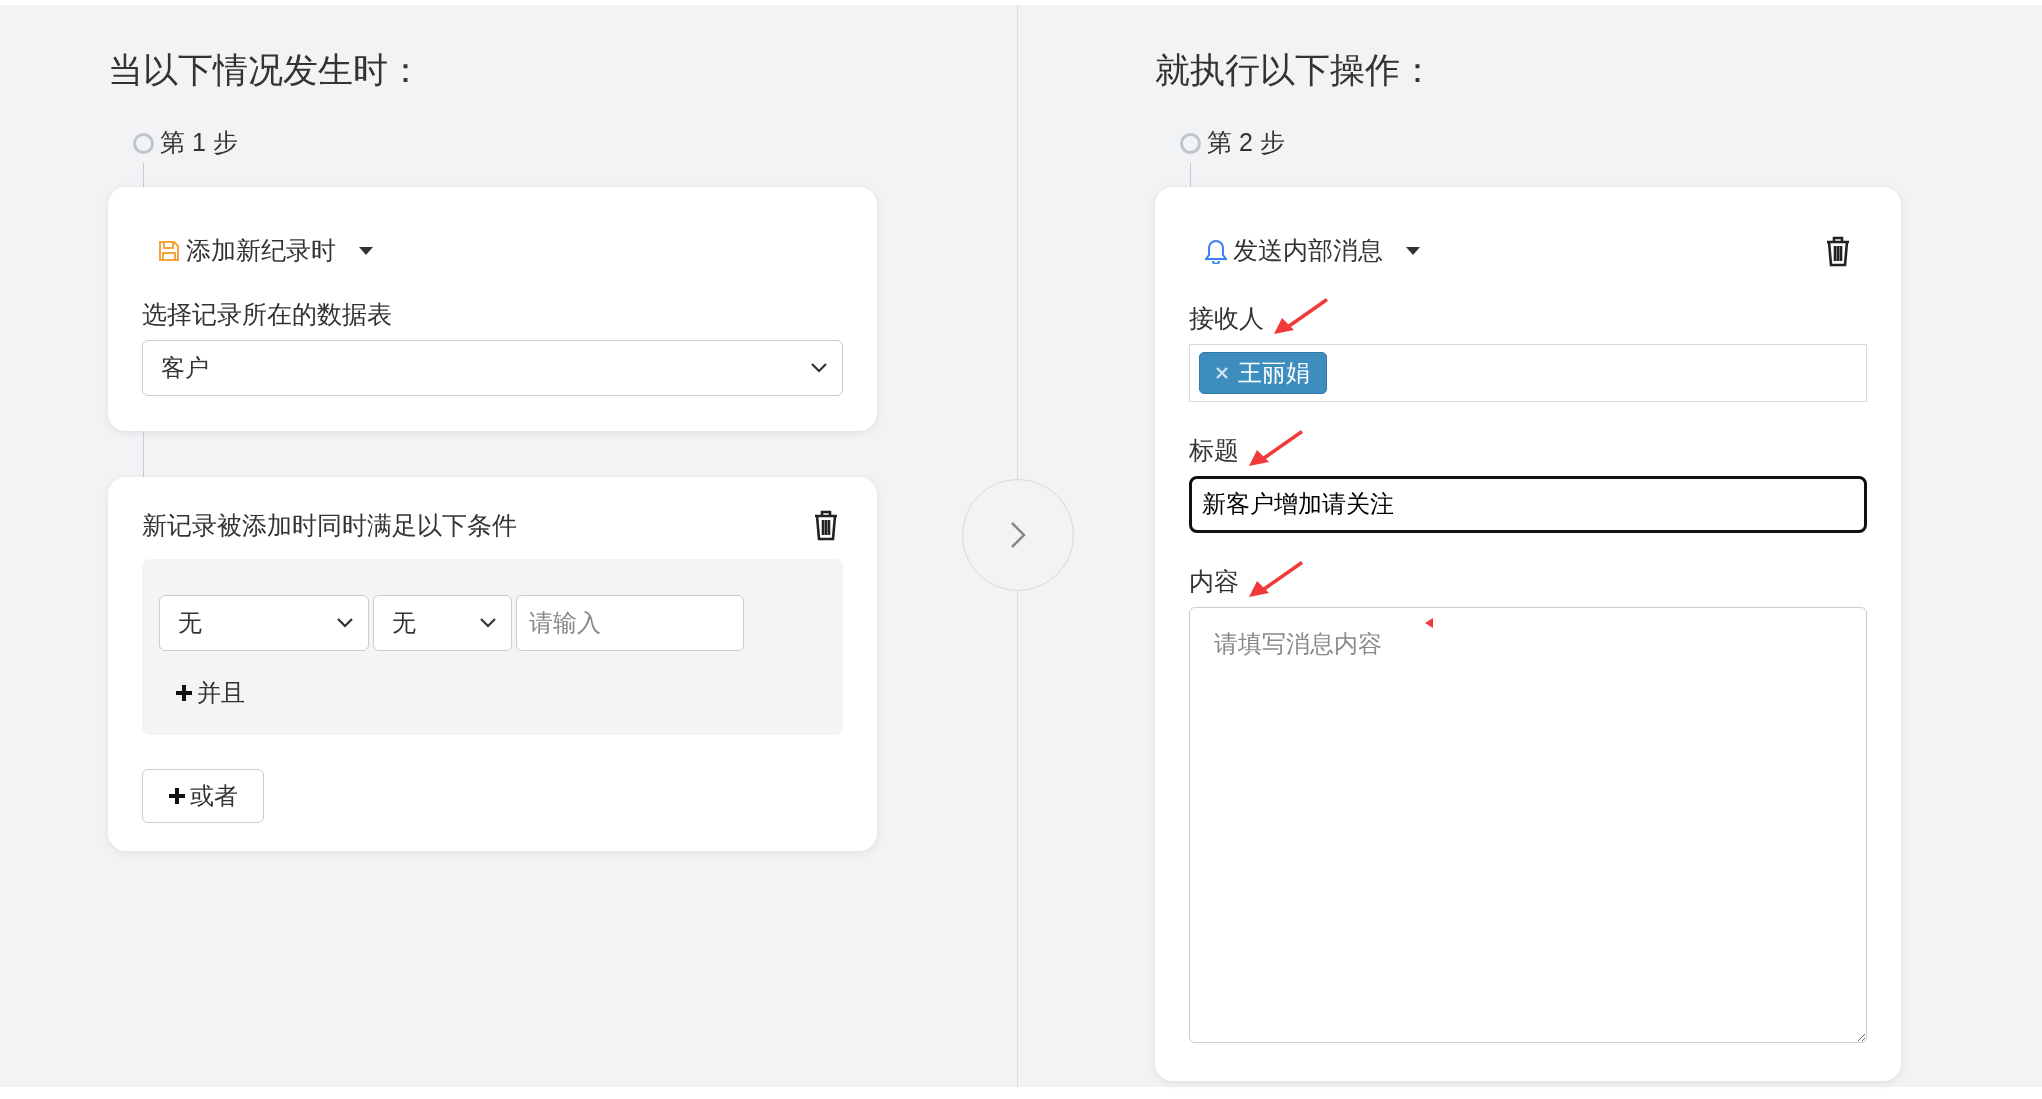 The height and width of the screenshot is (1099, 2042). I want to click on step-label: 第 1 步, so click(199, 143).